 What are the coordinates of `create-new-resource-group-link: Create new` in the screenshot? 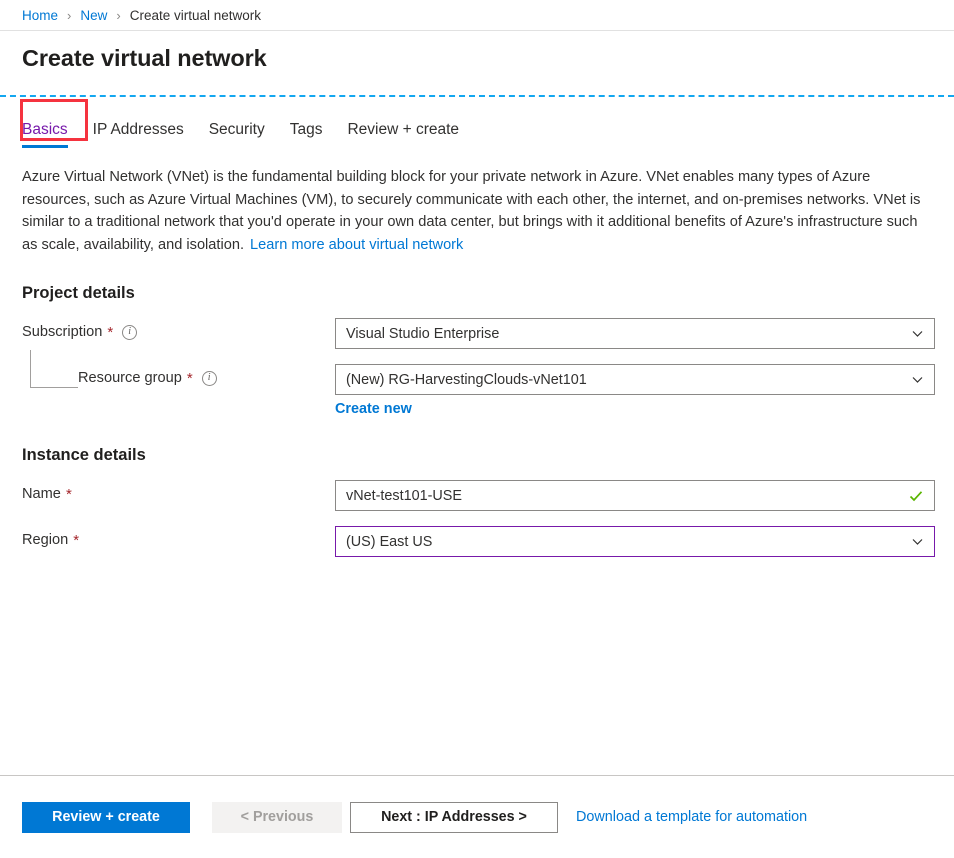 It's located at (373, 409).